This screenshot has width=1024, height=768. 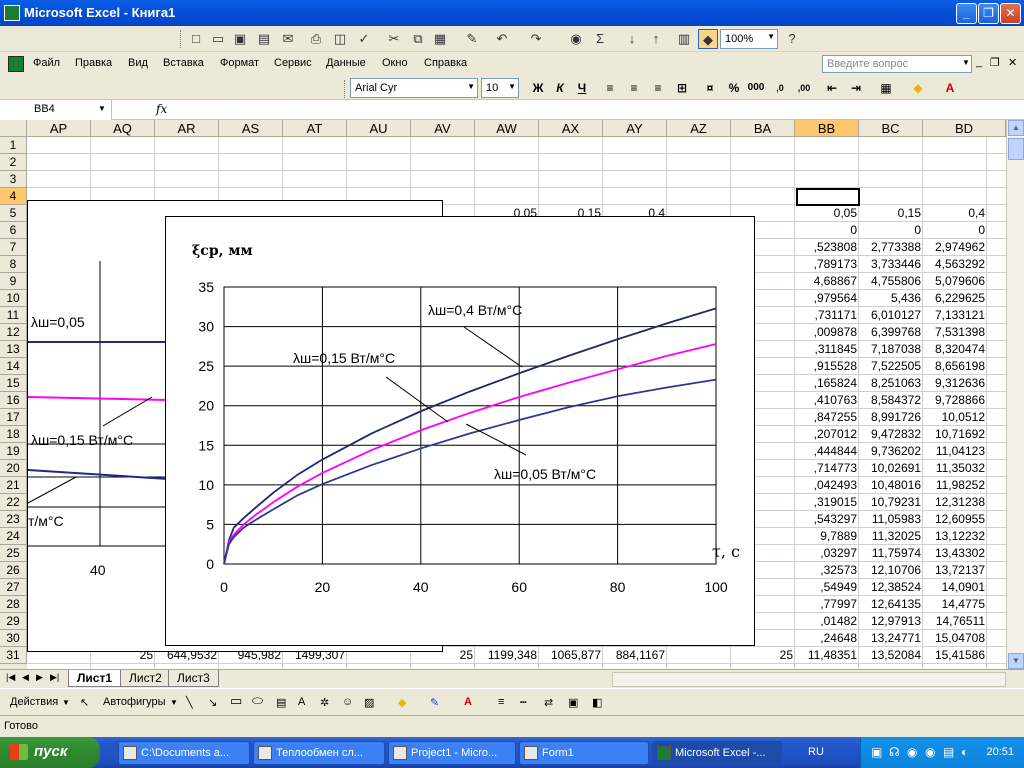 What do you see at coordinates (576, 39) in the screenshot?
I see `hyperlink-icon: ◉` at bounding box center [576, 39].